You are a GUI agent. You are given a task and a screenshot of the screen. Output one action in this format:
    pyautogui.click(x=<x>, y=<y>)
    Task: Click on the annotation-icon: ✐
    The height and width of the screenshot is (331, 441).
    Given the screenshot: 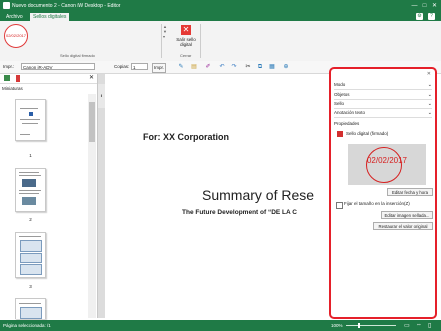 What is the action you would take?
    pyautogui.click(x=208, y=67)
    